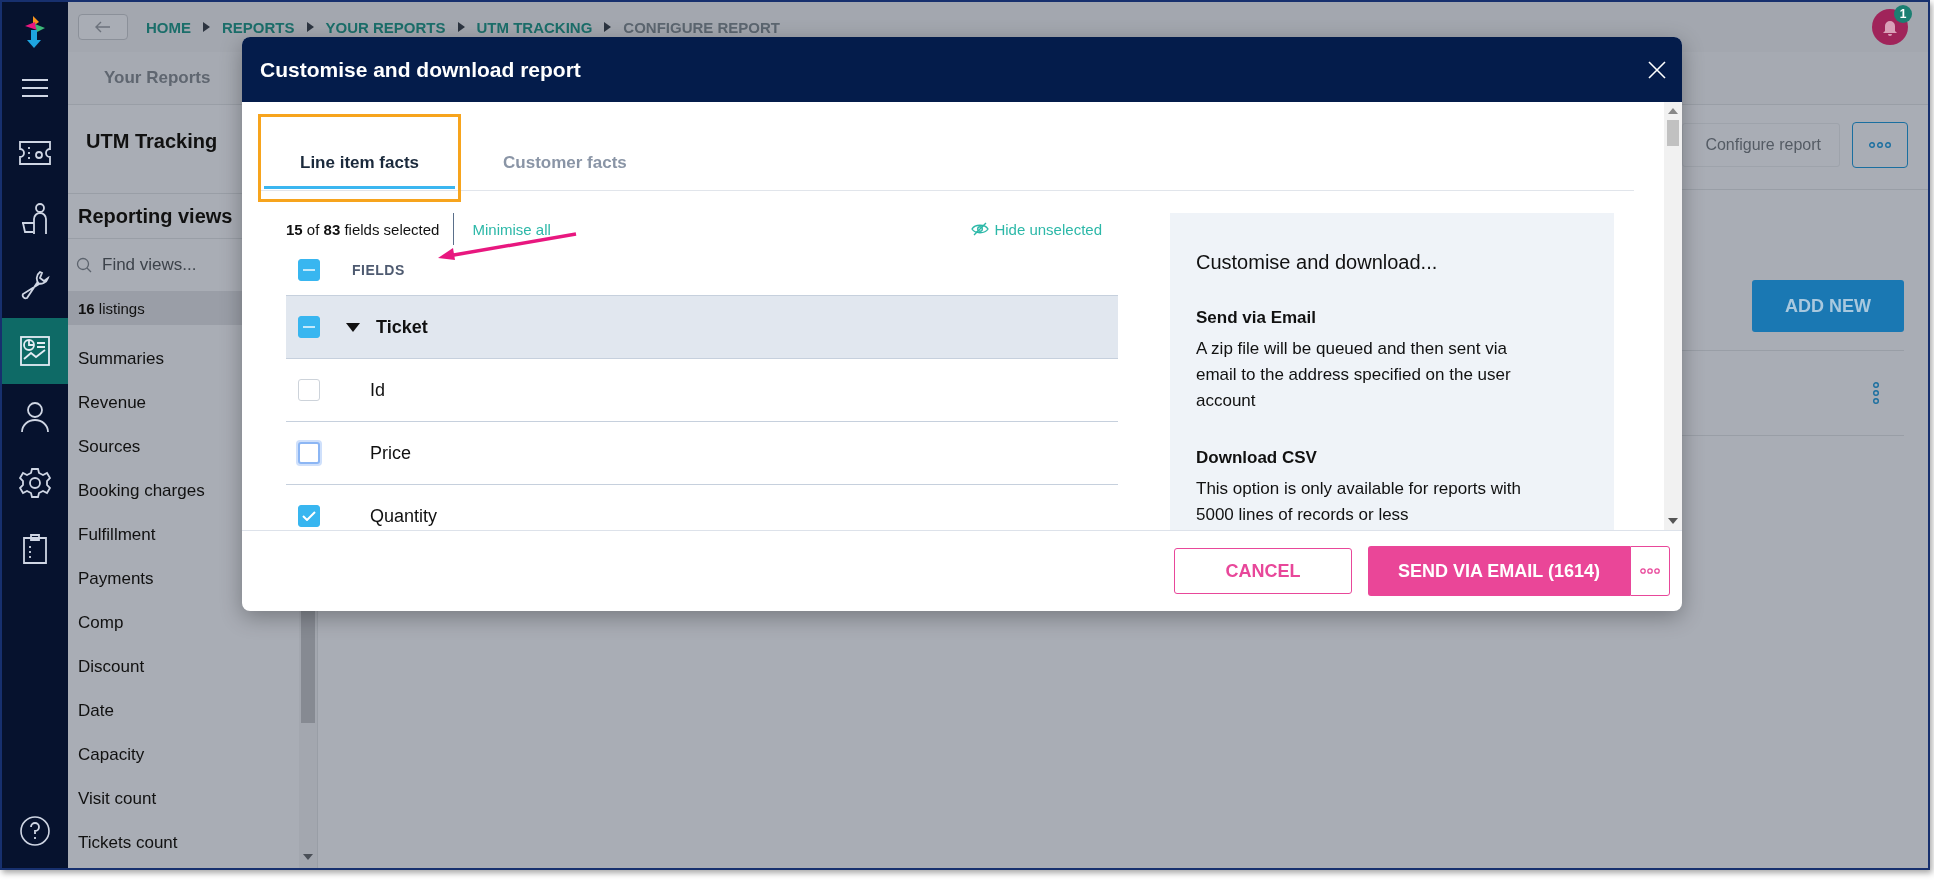 Image resolution: width=1934 pixels, height=883 pixels. Describe the element at coordinates (1359, 502) in the screenshot. I see `info-text: This option is only available for reports with 5000 lines of records or less` at that location.